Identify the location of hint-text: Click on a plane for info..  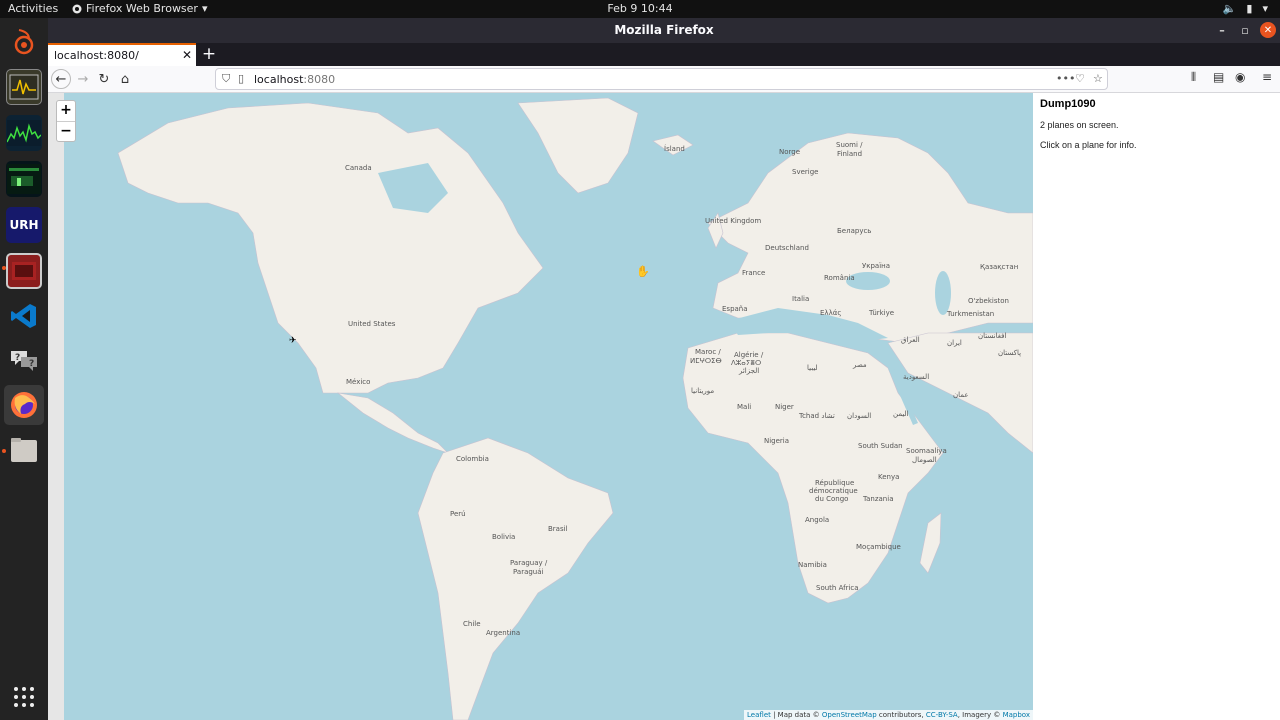
(1088, 145).